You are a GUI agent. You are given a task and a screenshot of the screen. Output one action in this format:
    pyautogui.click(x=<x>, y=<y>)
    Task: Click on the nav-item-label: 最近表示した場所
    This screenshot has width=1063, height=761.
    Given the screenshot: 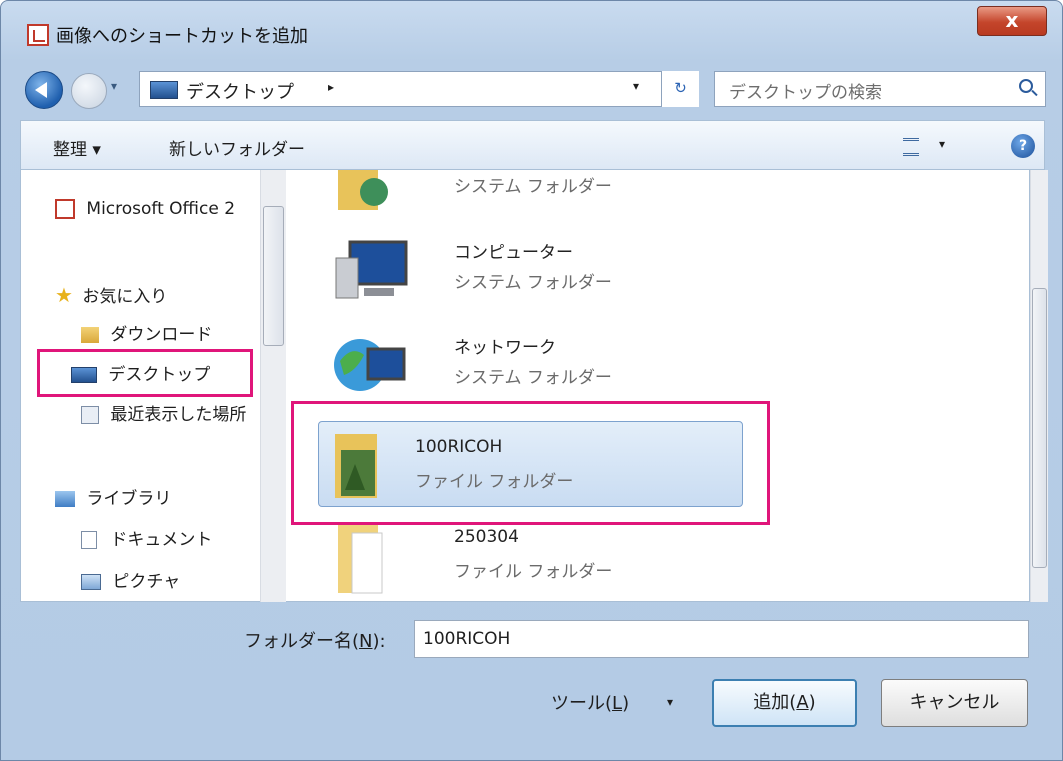 What is the action you would take?
    pyautogui.click(x=178, y=415)
    